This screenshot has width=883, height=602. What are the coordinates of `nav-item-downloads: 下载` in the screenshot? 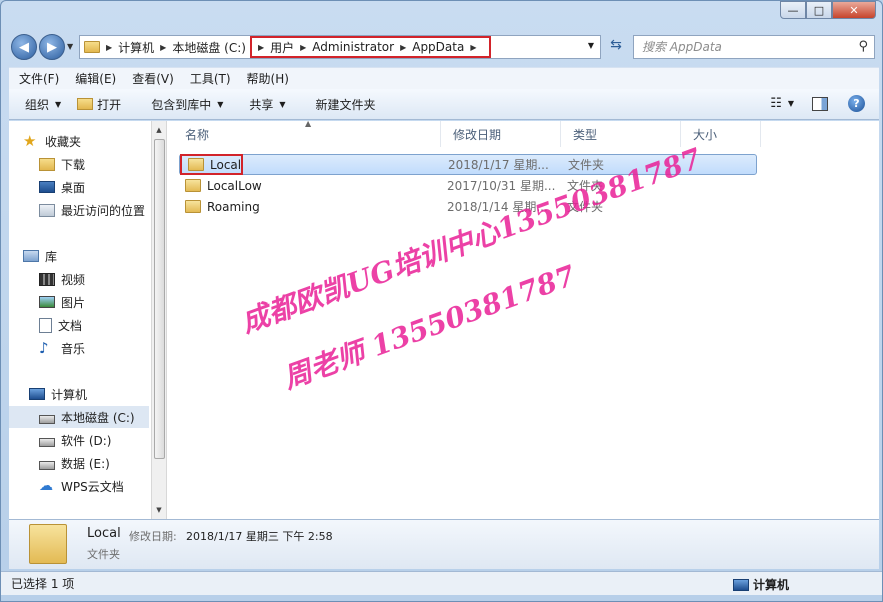 It's located at (62, 164).